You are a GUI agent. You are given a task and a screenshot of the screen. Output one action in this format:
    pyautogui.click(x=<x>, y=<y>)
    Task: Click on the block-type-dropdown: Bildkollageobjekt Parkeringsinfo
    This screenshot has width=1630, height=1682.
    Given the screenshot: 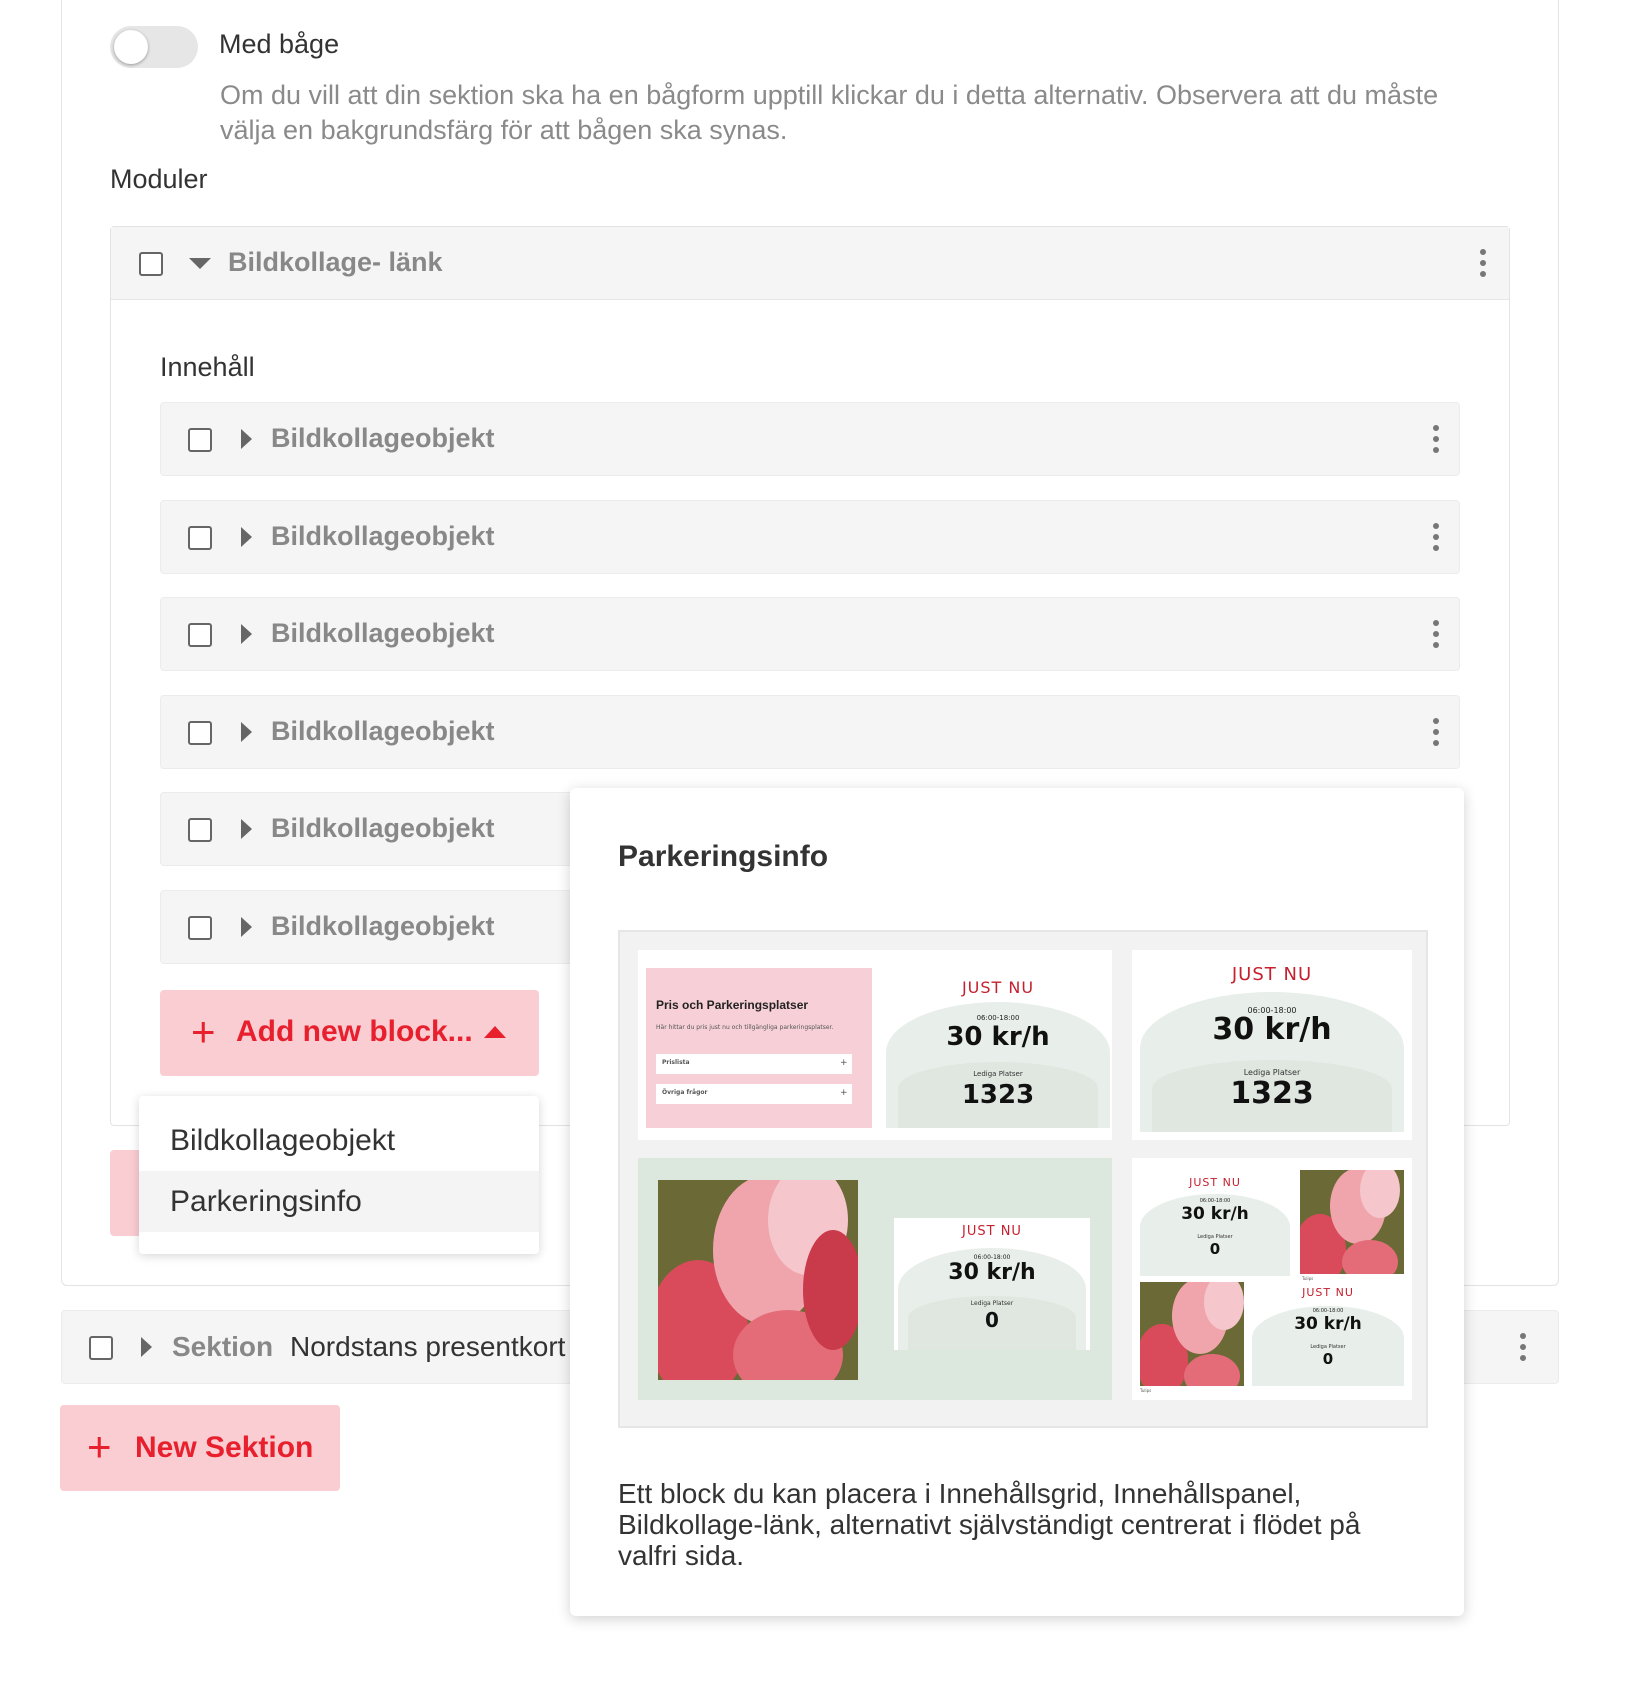 What is the action you would take?
    pyautogui.click(x=339, y=1175)
    